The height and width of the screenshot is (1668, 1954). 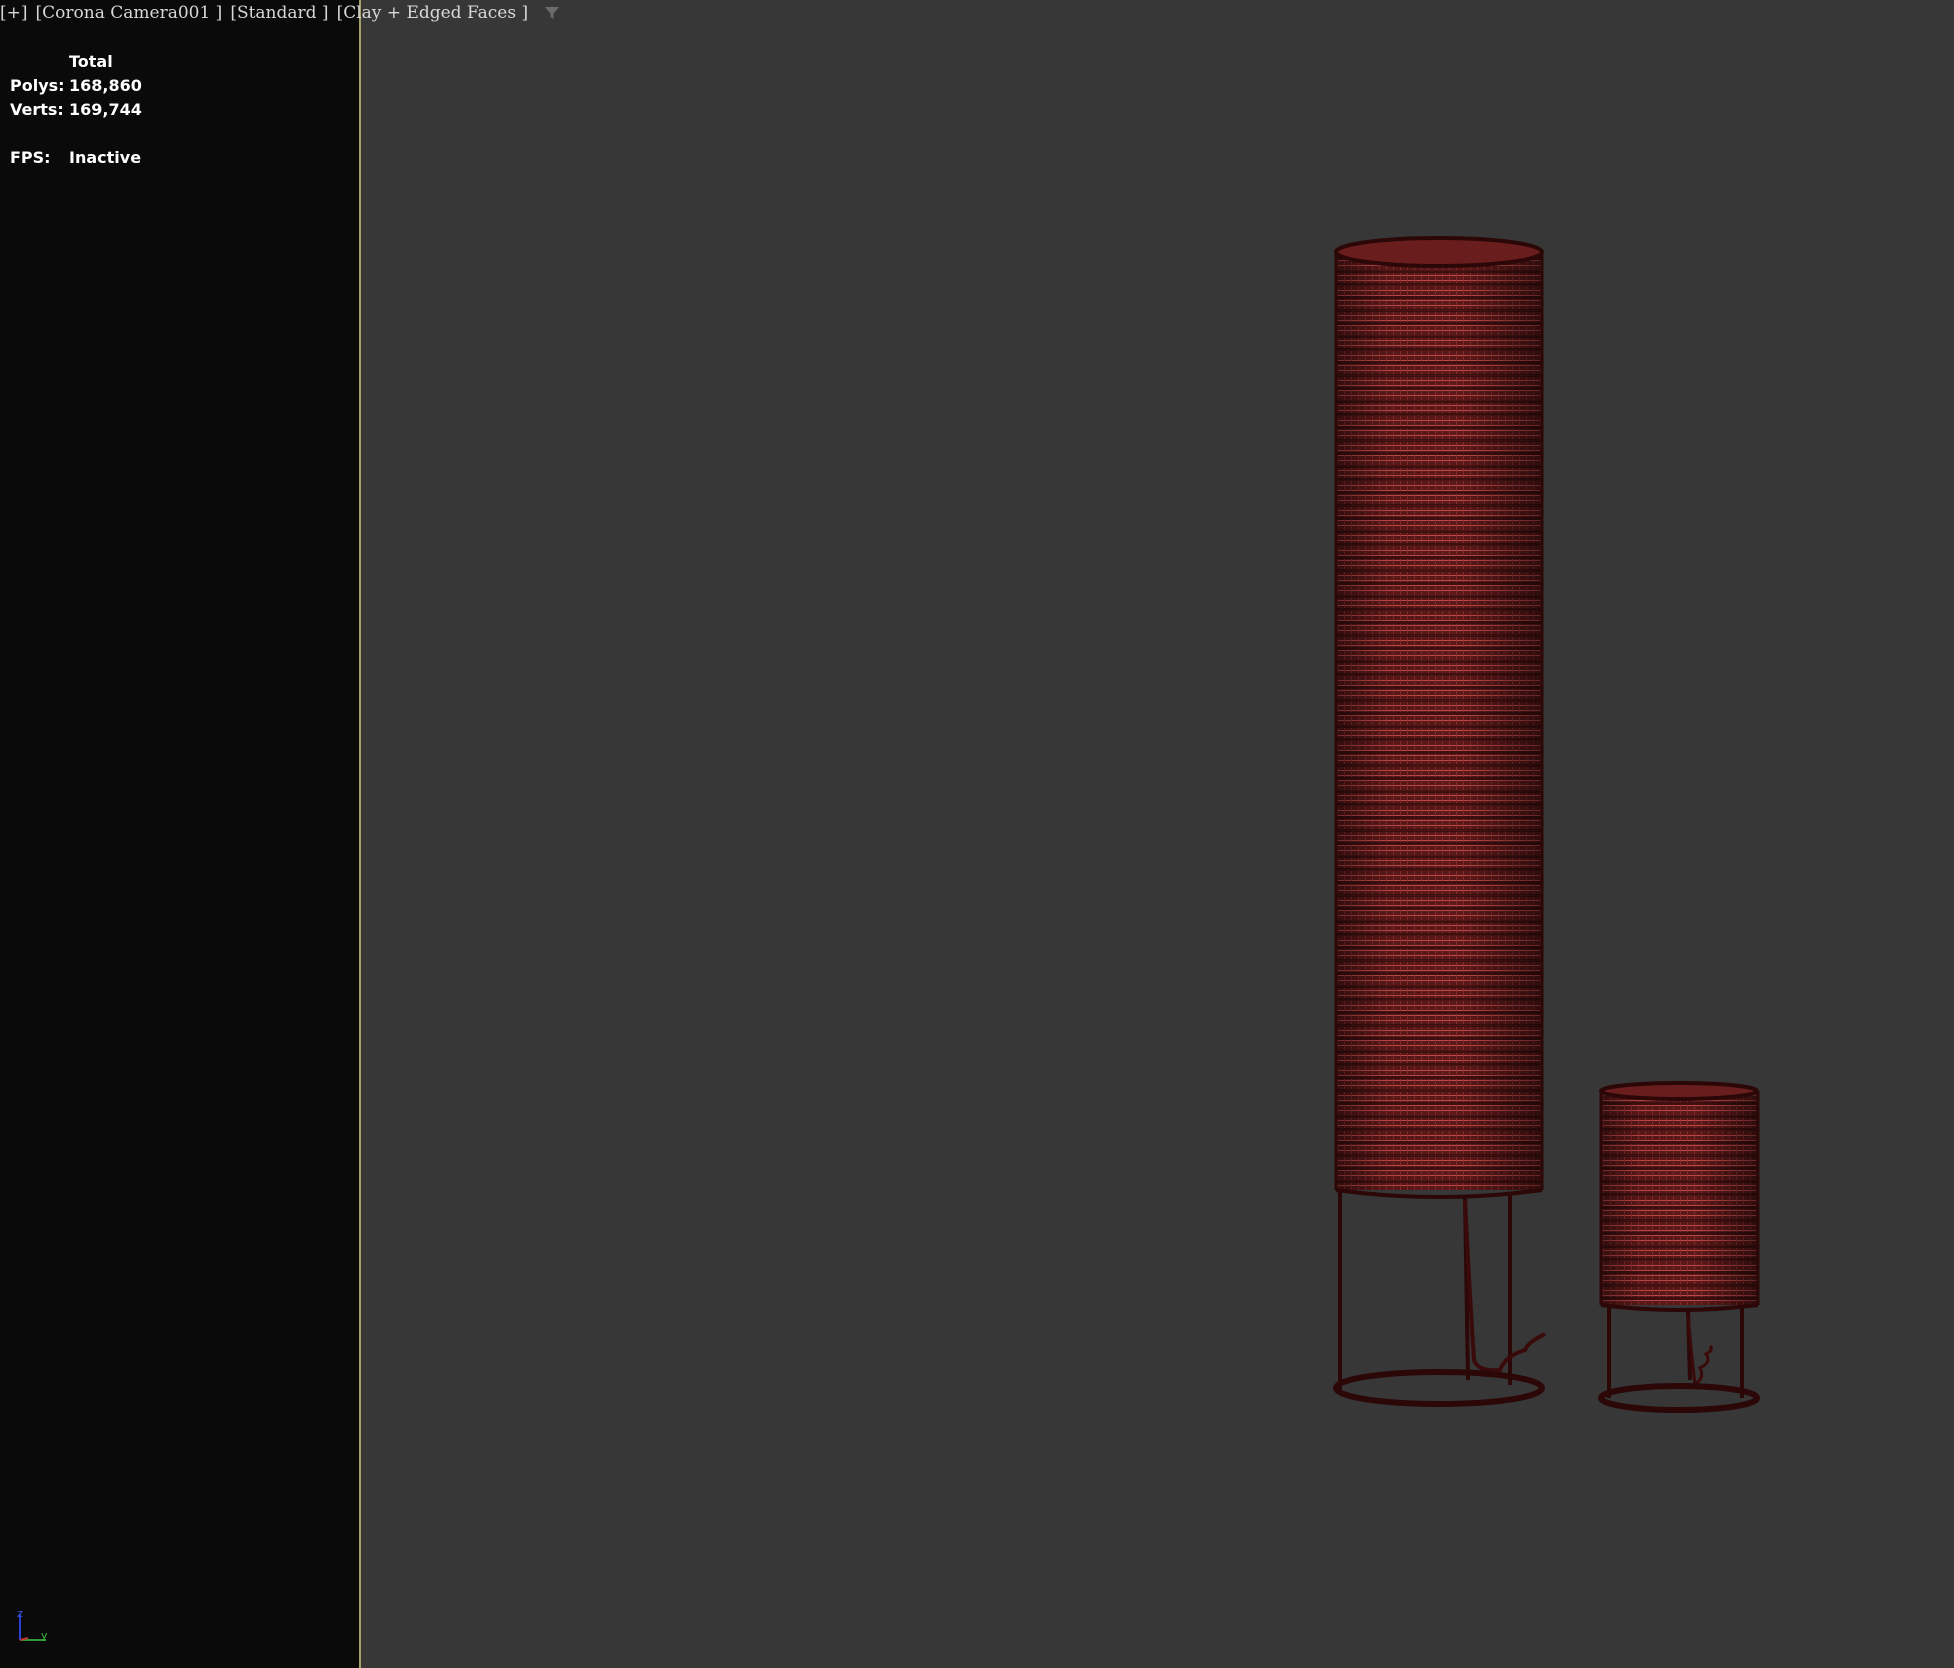 I want to click on viewport-shading-label: [Clay + Edged Faces ], so click(x=433, y=13).